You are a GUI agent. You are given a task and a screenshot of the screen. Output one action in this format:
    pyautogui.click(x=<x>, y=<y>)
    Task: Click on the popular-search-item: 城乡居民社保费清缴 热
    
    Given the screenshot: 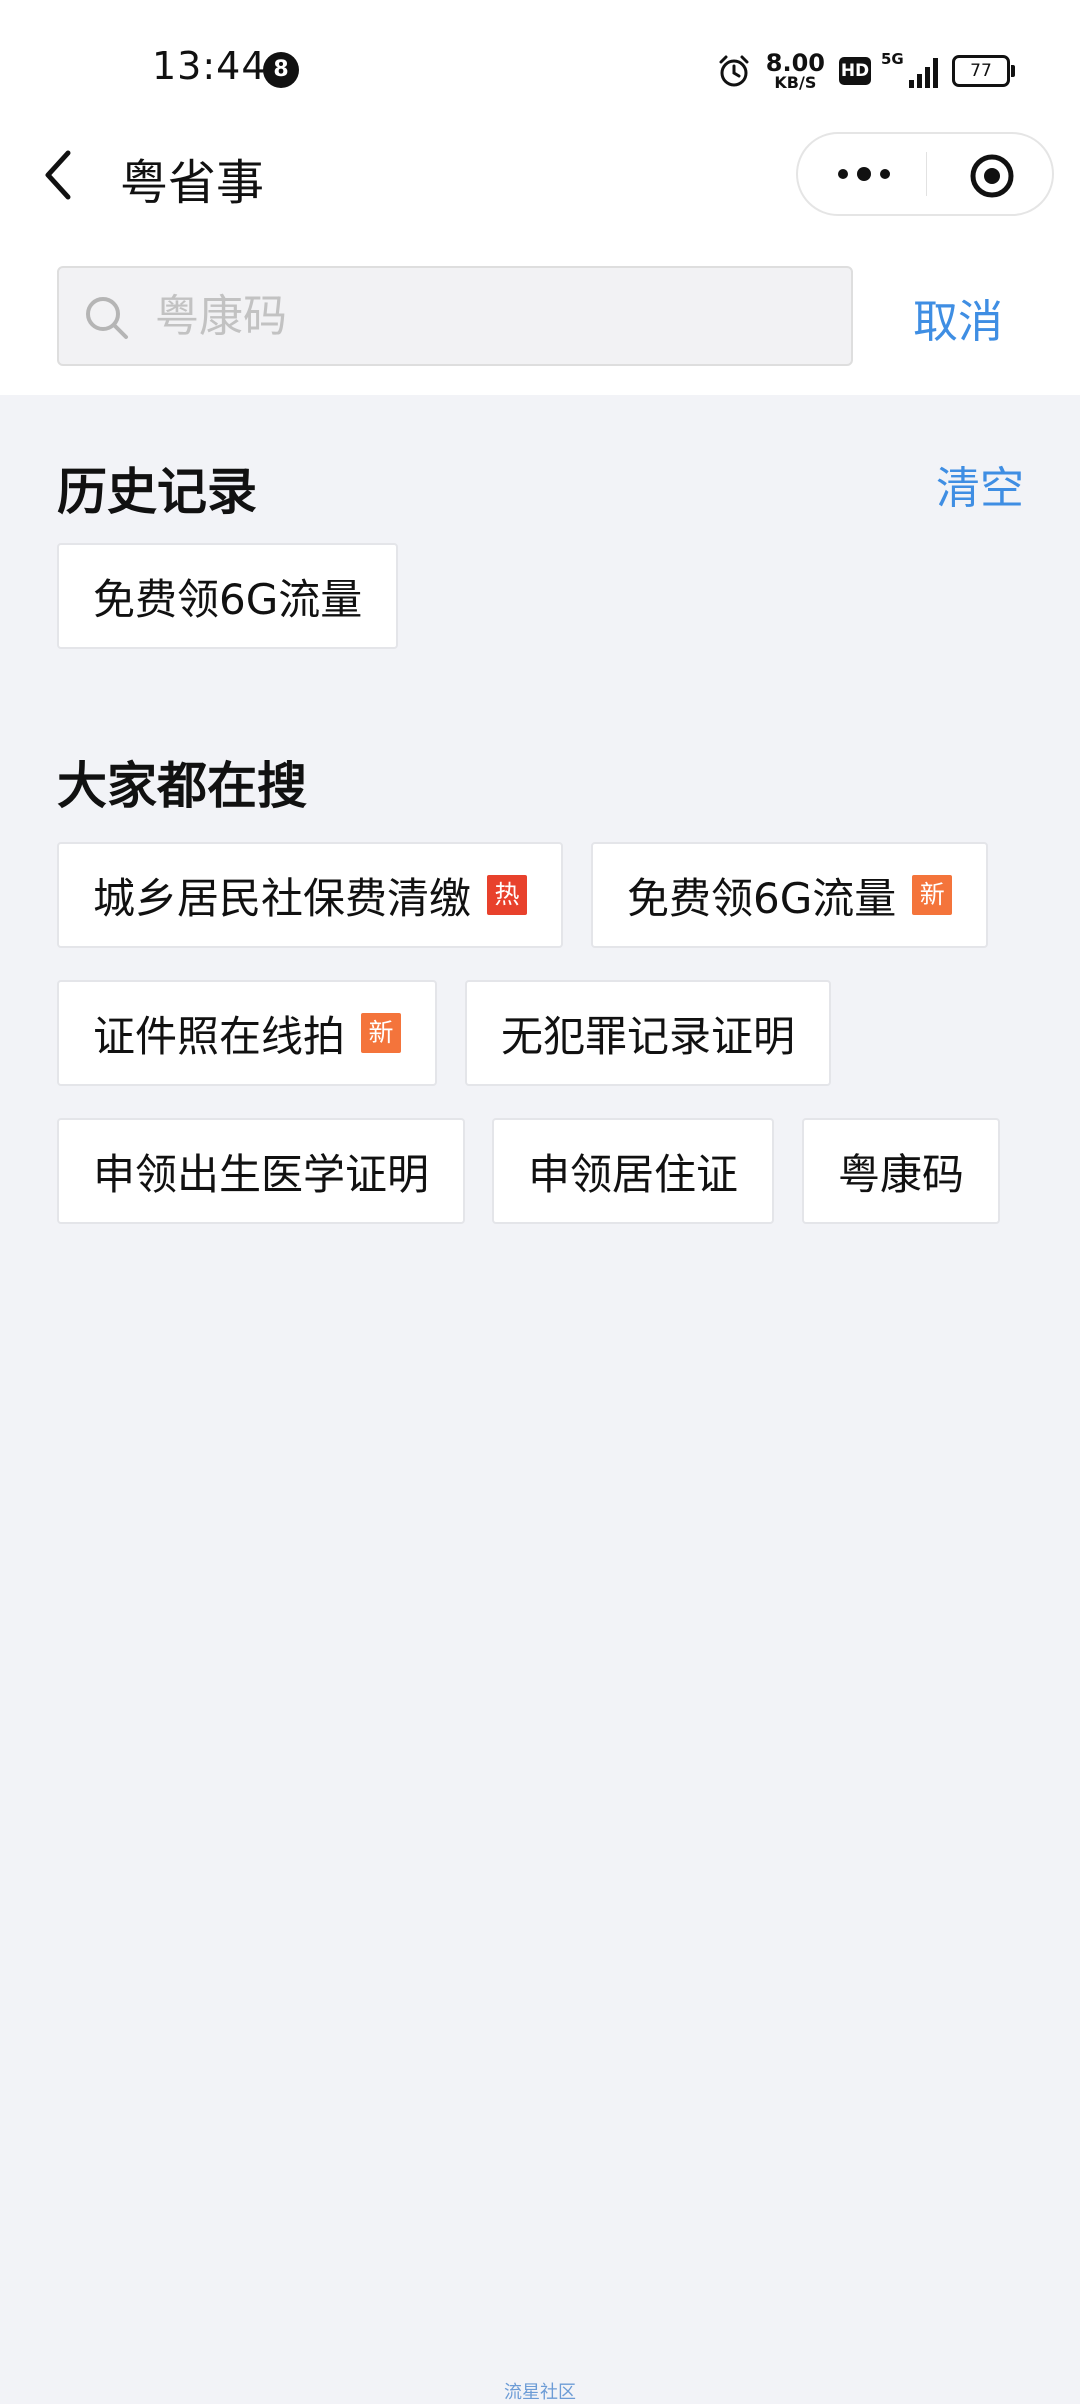 What is the action you would take?
    pyautogui.click(x=310, y=895)
    